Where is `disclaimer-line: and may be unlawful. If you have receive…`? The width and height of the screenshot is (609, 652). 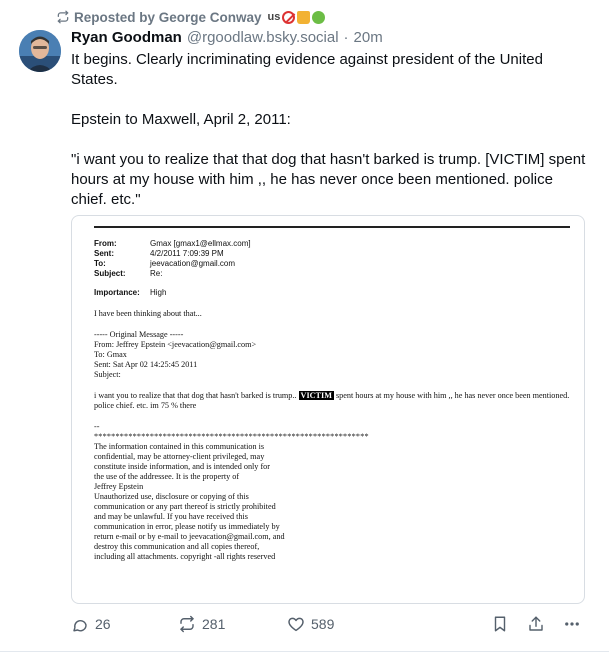 disclaimer-line: and may be unlawful. If you have receive… is located at coordinates (171, 516).